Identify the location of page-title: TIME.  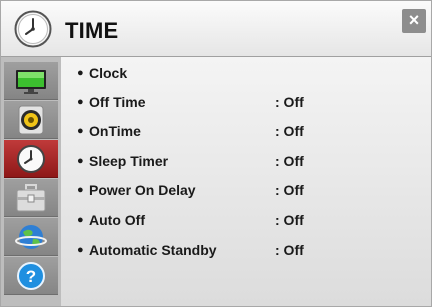
(92, 30).